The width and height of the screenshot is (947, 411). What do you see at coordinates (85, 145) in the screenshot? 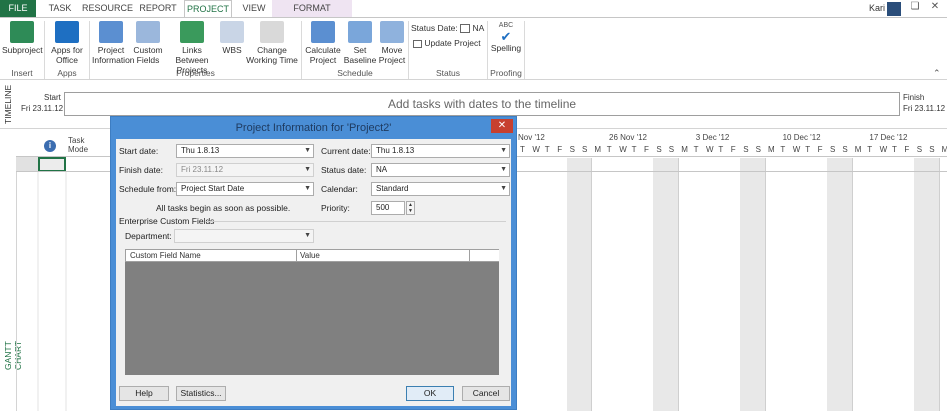
I see `col-task-mode: Task Mode` at bounding box center [85, 145].